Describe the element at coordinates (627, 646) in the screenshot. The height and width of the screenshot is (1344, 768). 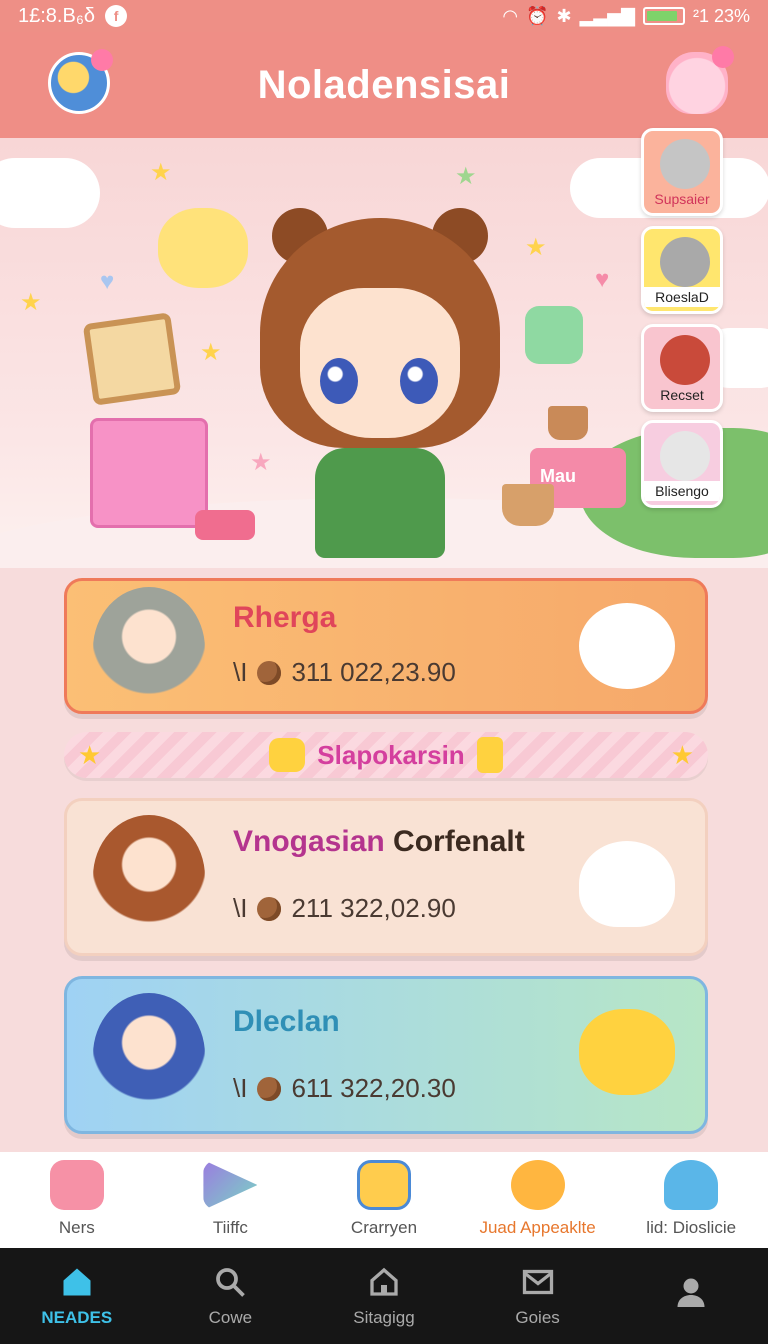
I see `white-cat-mascot-icon` at that location.